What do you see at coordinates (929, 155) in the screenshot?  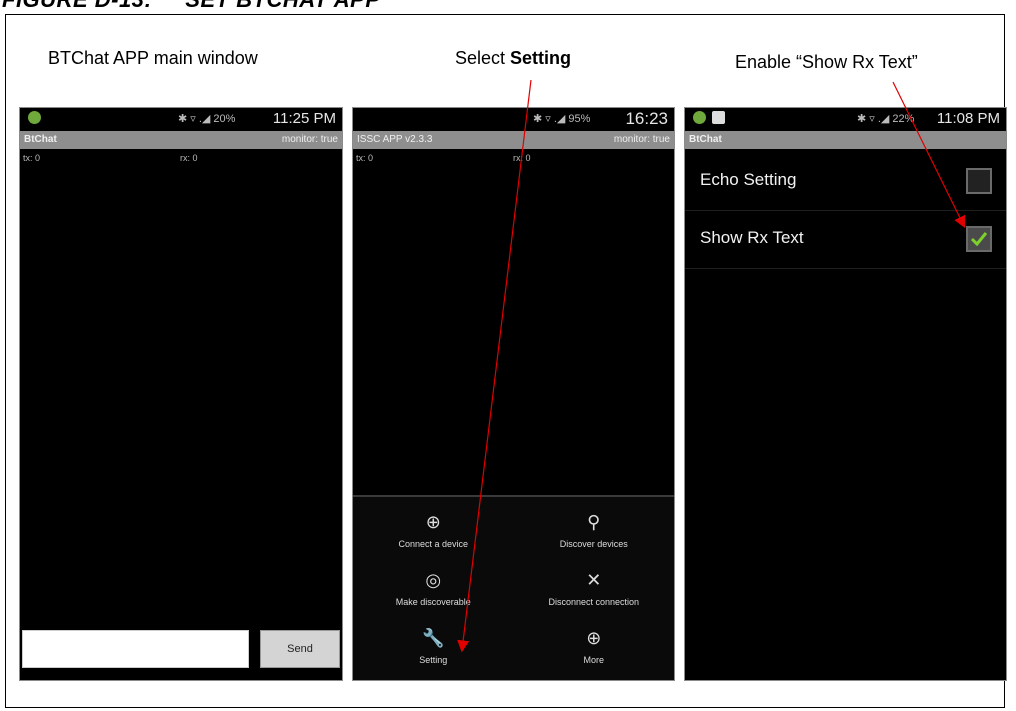 I see `arrow-to-show-rx-checkbox` at bounding box center [929, 155].